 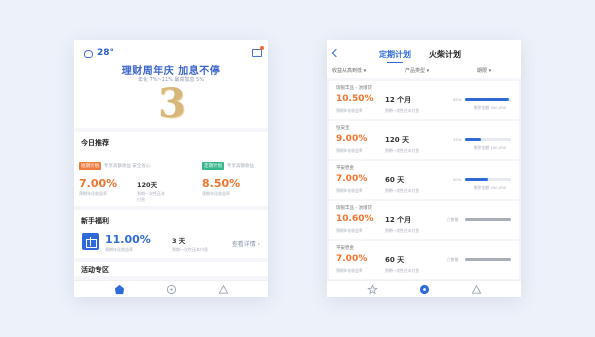 I want to click on anniversary-banner: 28° 理财周年庆 加息不停 年化 7%~11% 最高加息 5% 3, so click(x=171, y=84).